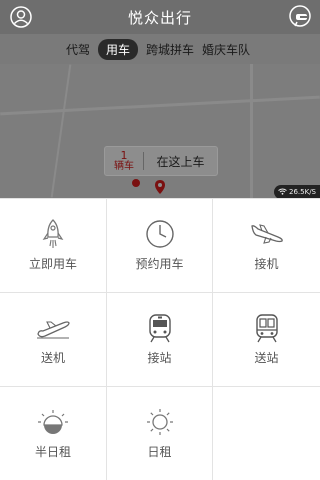 Image resolution: width=320 pixels, height=480 pixels. What do you see at coordinates (78, 49) in the screenshot?
I see `category-tab-daijia: 代驾` at bounding box center [78, 49].